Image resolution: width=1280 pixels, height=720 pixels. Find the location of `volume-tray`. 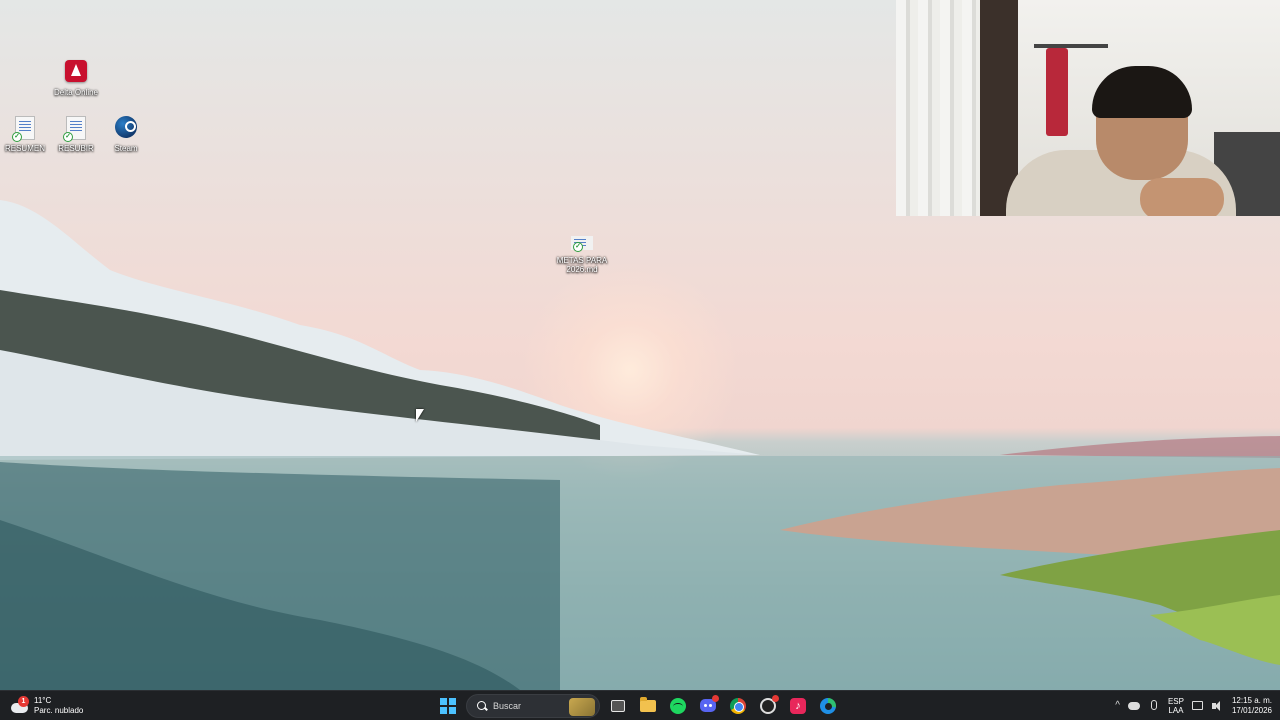

volume-tray is located at coordinates (1217, 706).